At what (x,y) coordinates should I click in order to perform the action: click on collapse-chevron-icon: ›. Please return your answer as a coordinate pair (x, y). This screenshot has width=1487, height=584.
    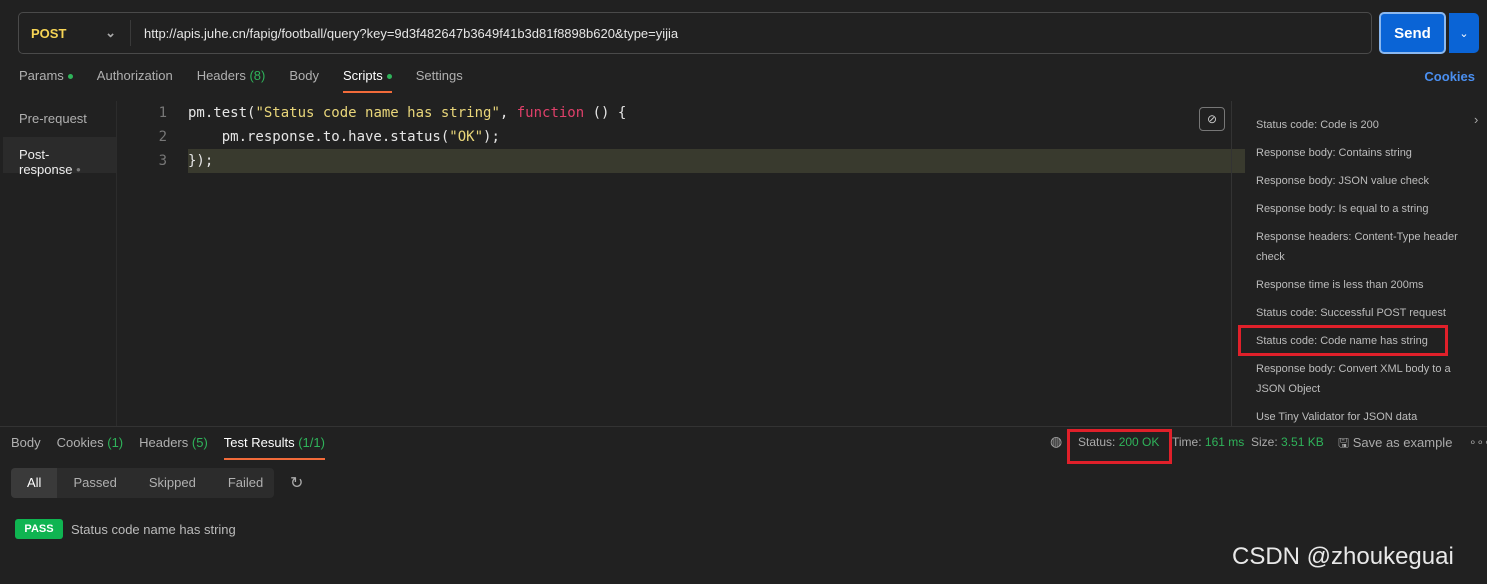
    Looking at the image, I should click on (1476, 119).